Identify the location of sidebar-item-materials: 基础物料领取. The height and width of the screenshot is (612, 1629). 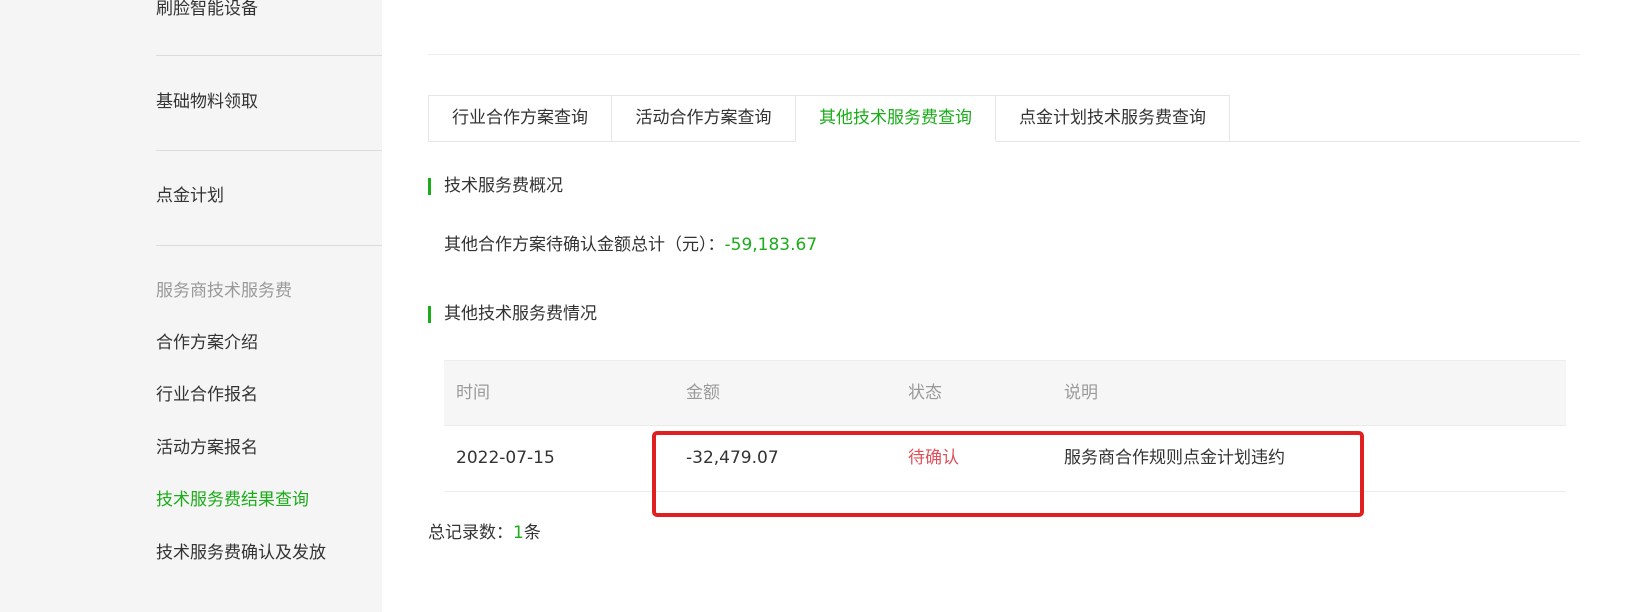
(207, 102).